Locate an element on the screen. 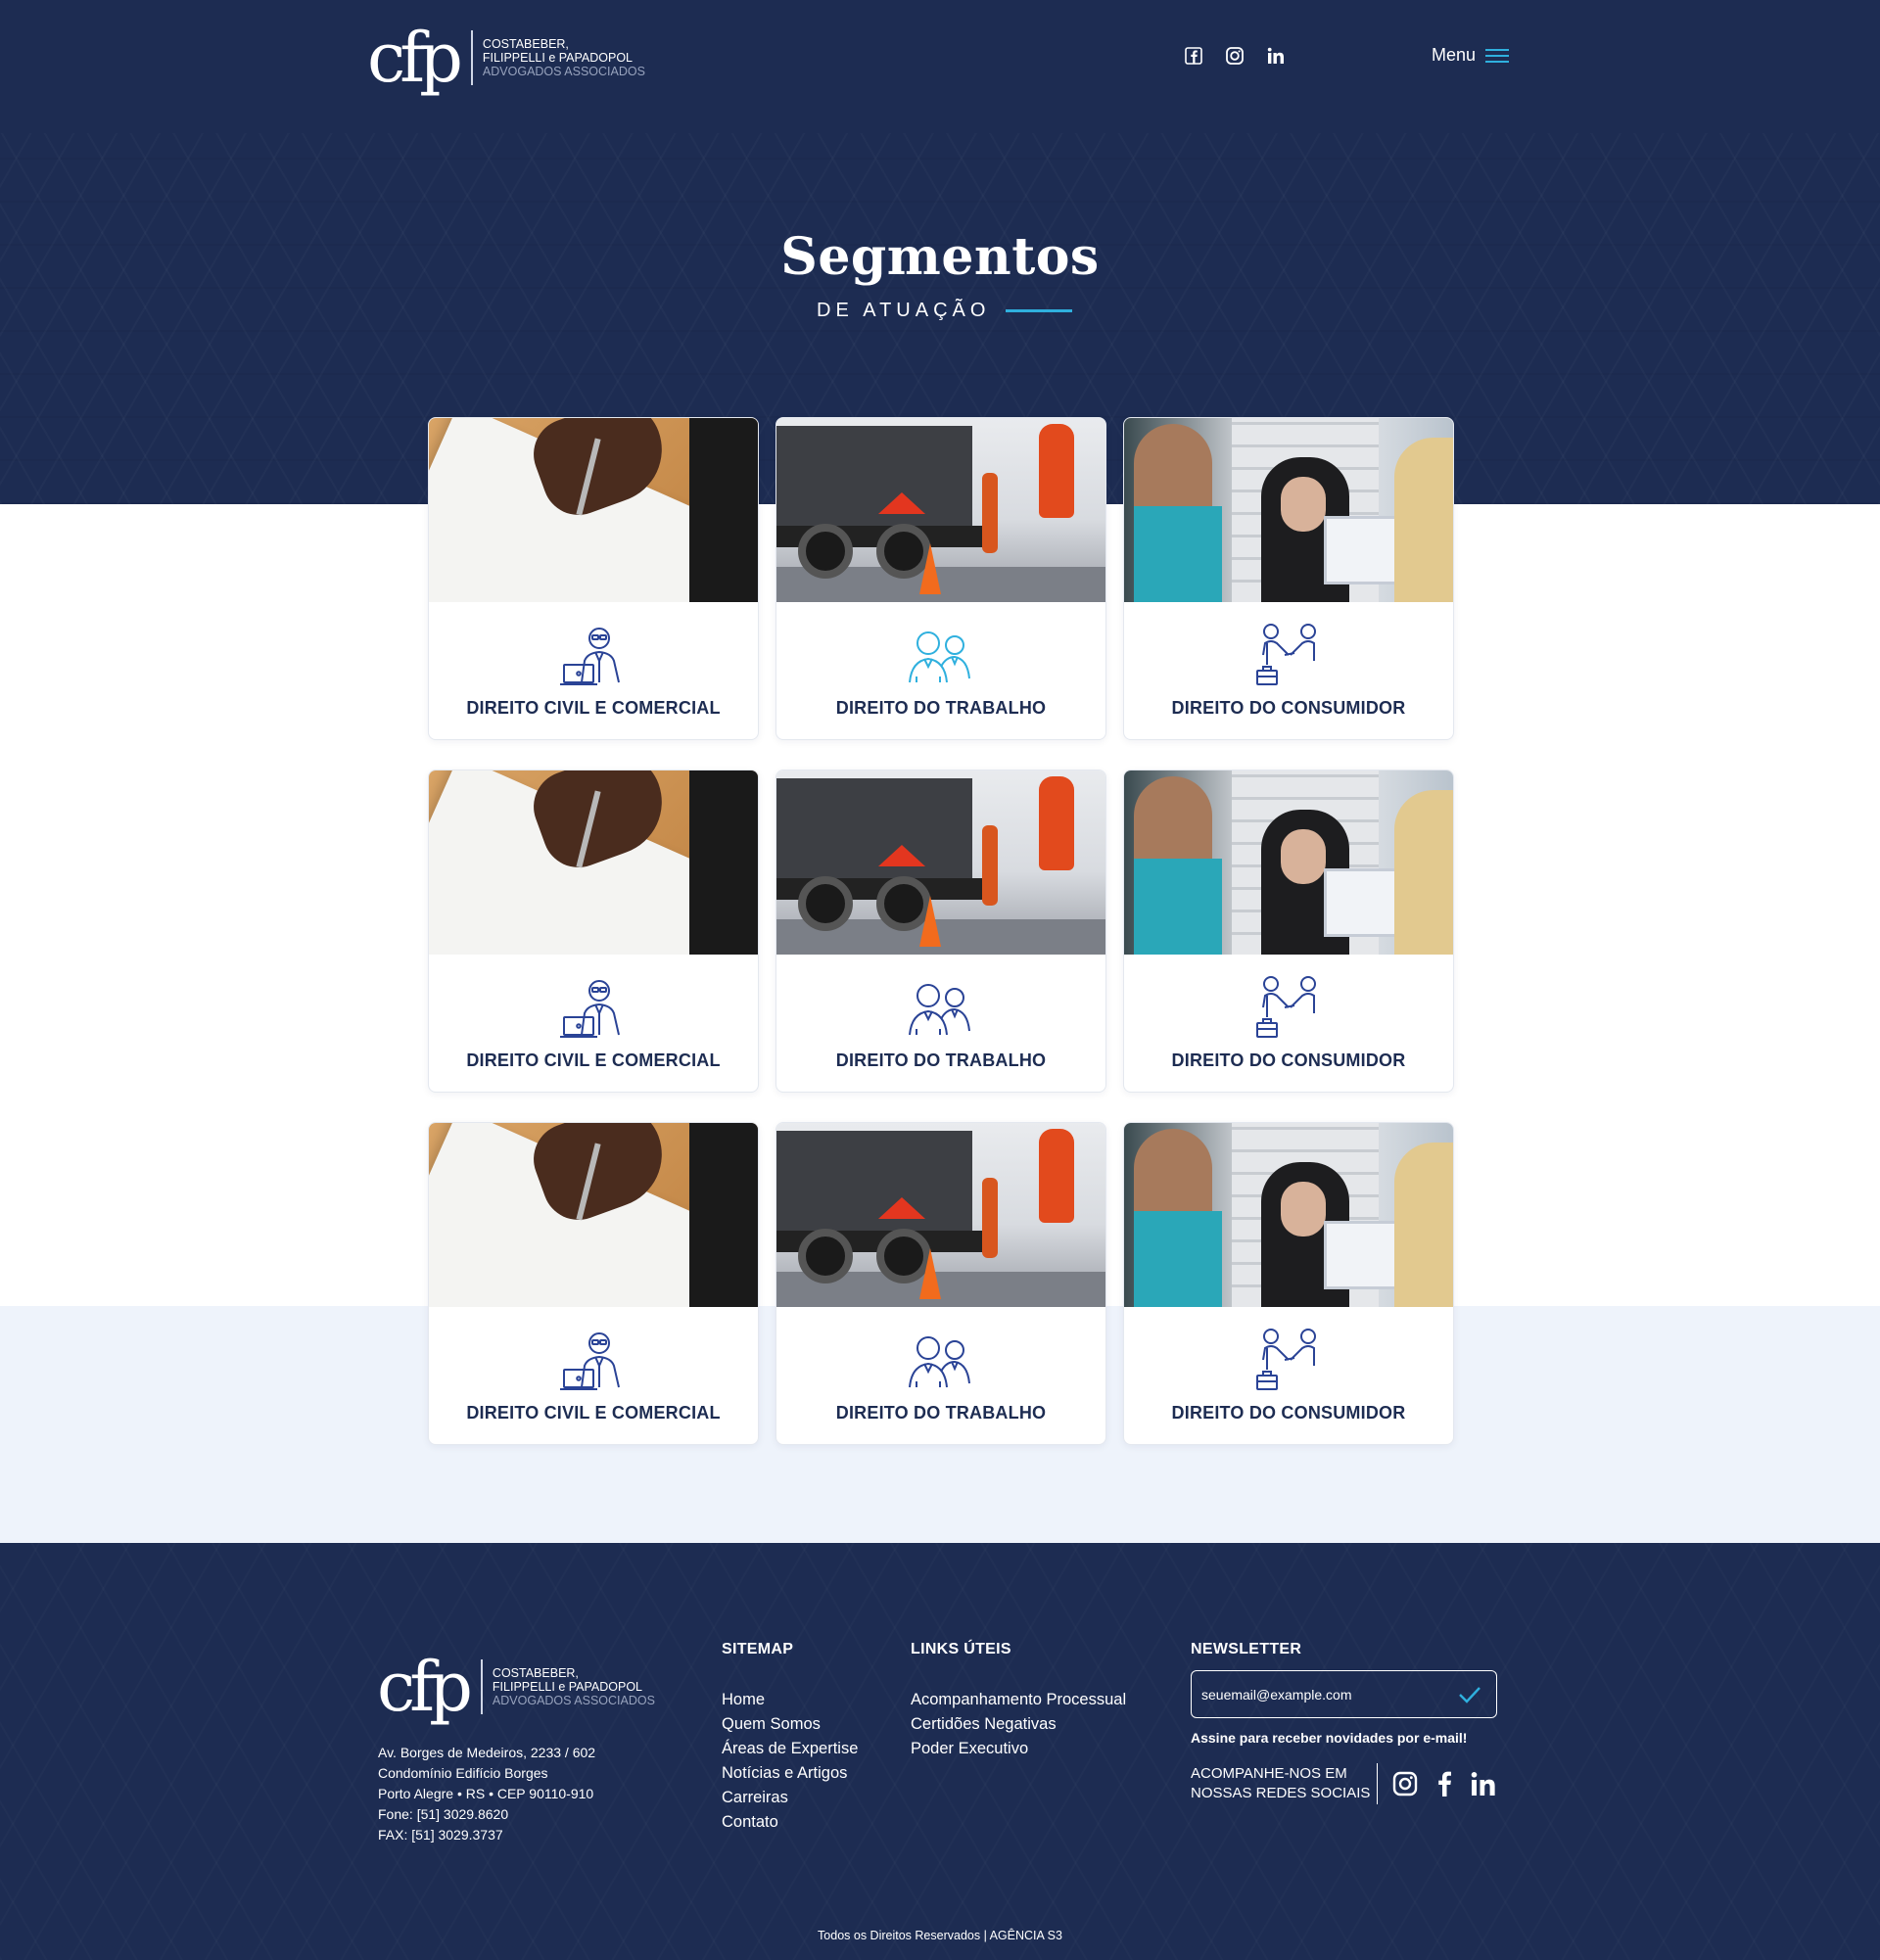  follow-divider is located at coordinates (1377, 1783).